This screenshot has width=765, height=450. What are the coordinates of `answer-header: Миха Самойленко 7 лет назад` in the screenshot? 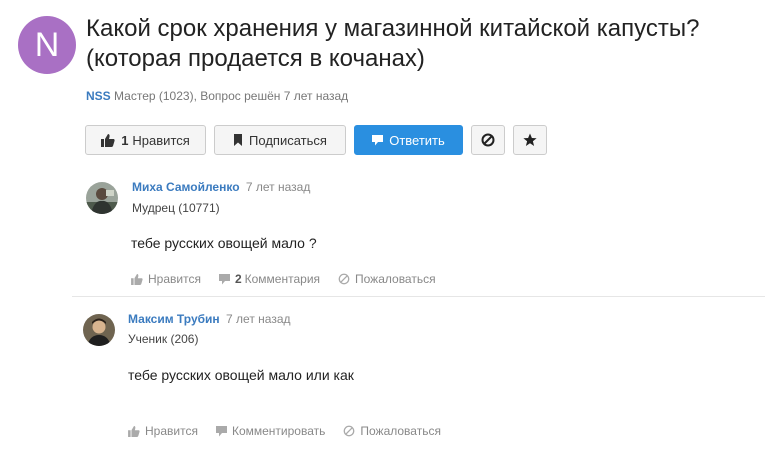 It's located at (221, 187).